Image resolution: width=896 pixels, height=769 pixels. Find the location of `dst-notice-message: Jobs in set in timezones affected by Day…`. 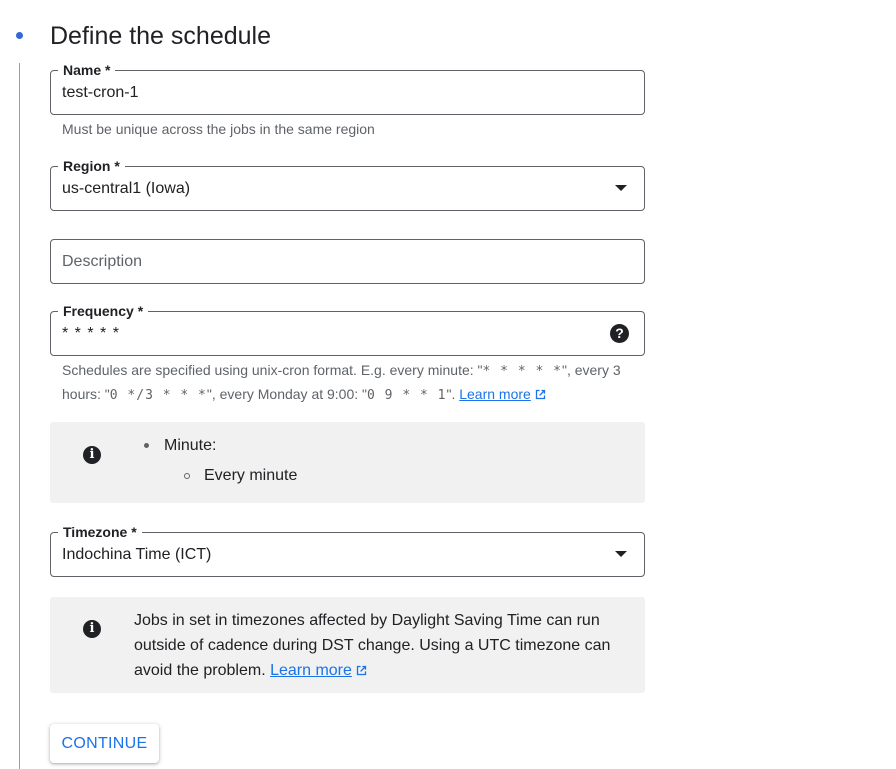

dst-notice-message: Jobs in set in timezones affected by Day… is located at coordinates (372, 645).